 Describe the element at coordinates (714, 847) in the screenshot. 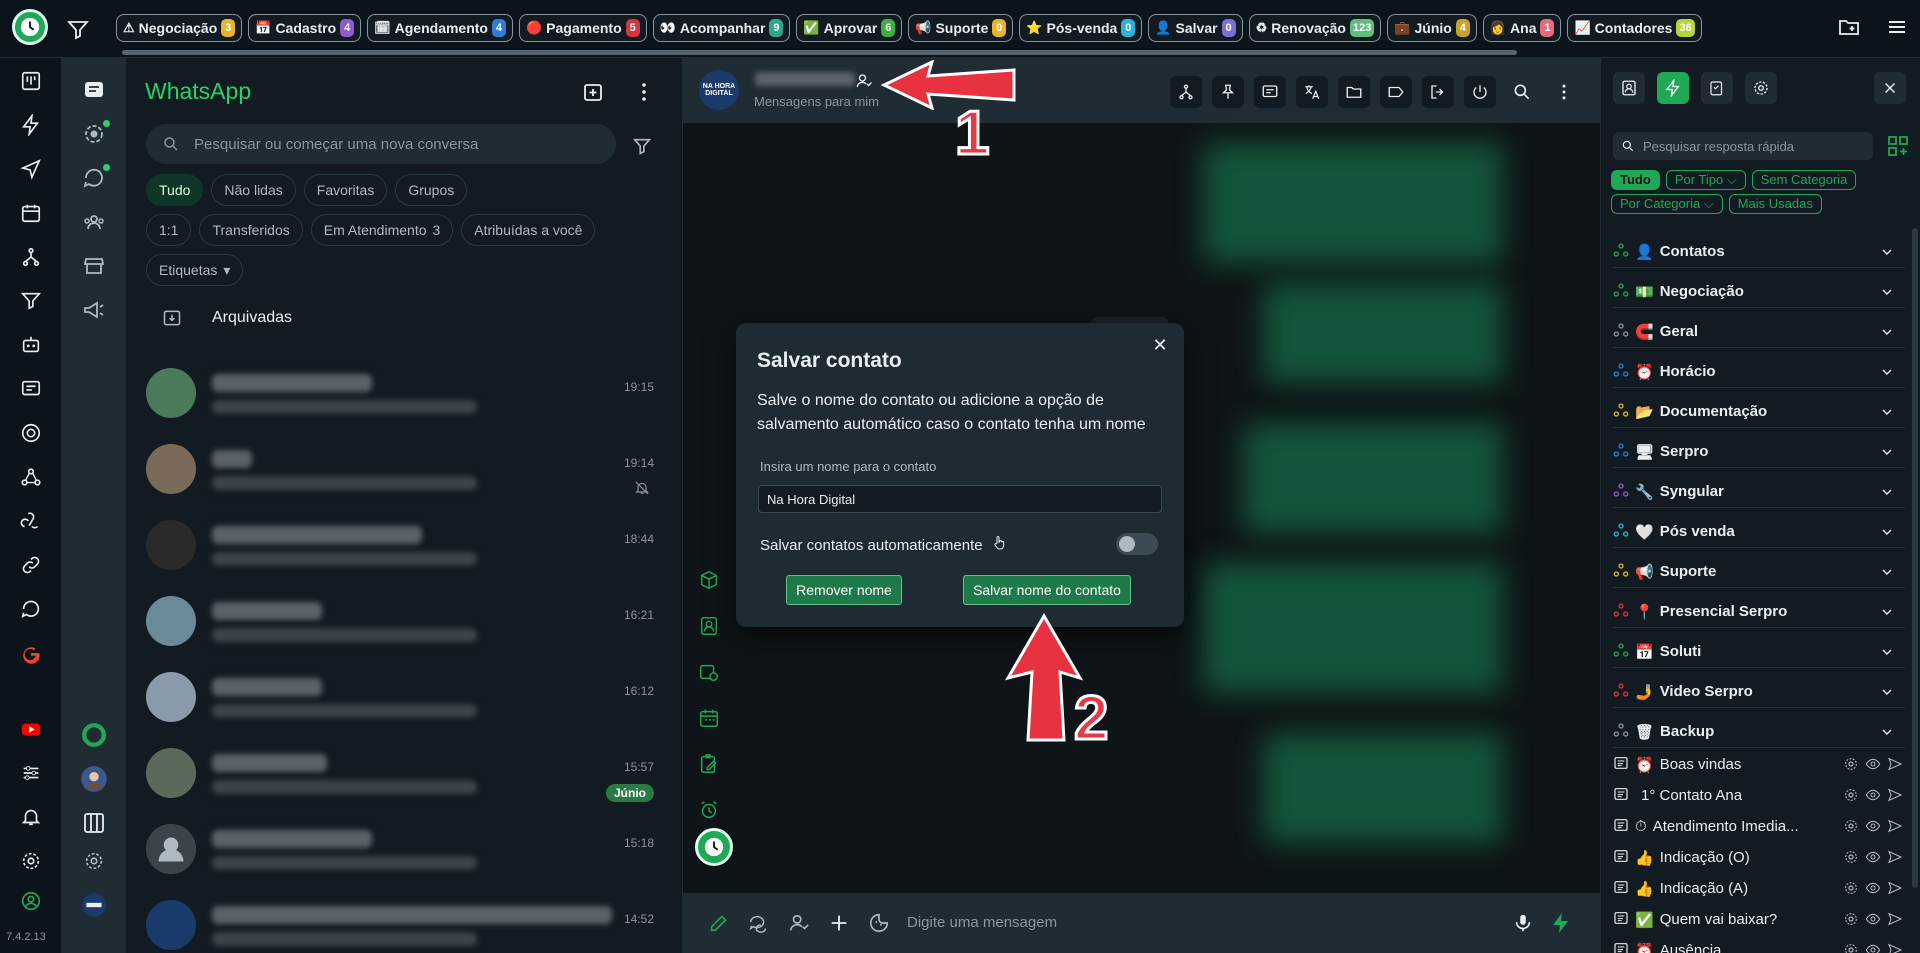

I see `clock-fab-icon` at that location.